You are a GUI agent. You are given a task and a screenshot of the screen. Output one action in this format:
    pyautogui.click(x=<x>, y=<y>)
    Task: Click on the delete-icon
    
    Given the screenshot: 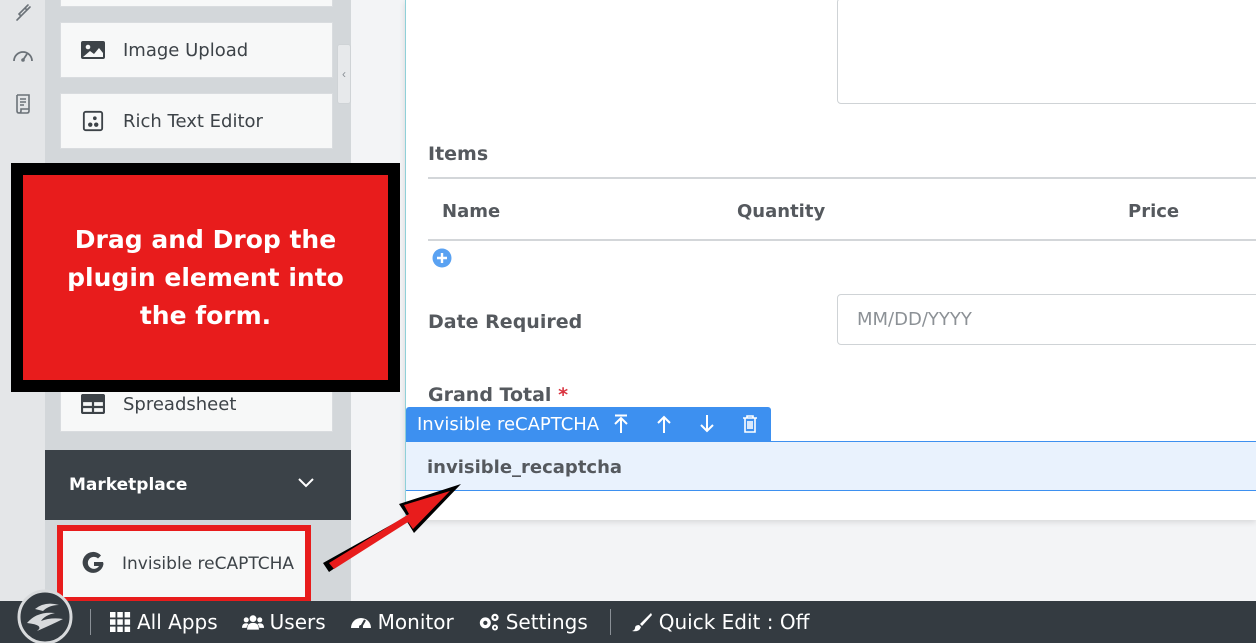 What is the action you would take?
    pyautogui.click(x=749, y=424)
    